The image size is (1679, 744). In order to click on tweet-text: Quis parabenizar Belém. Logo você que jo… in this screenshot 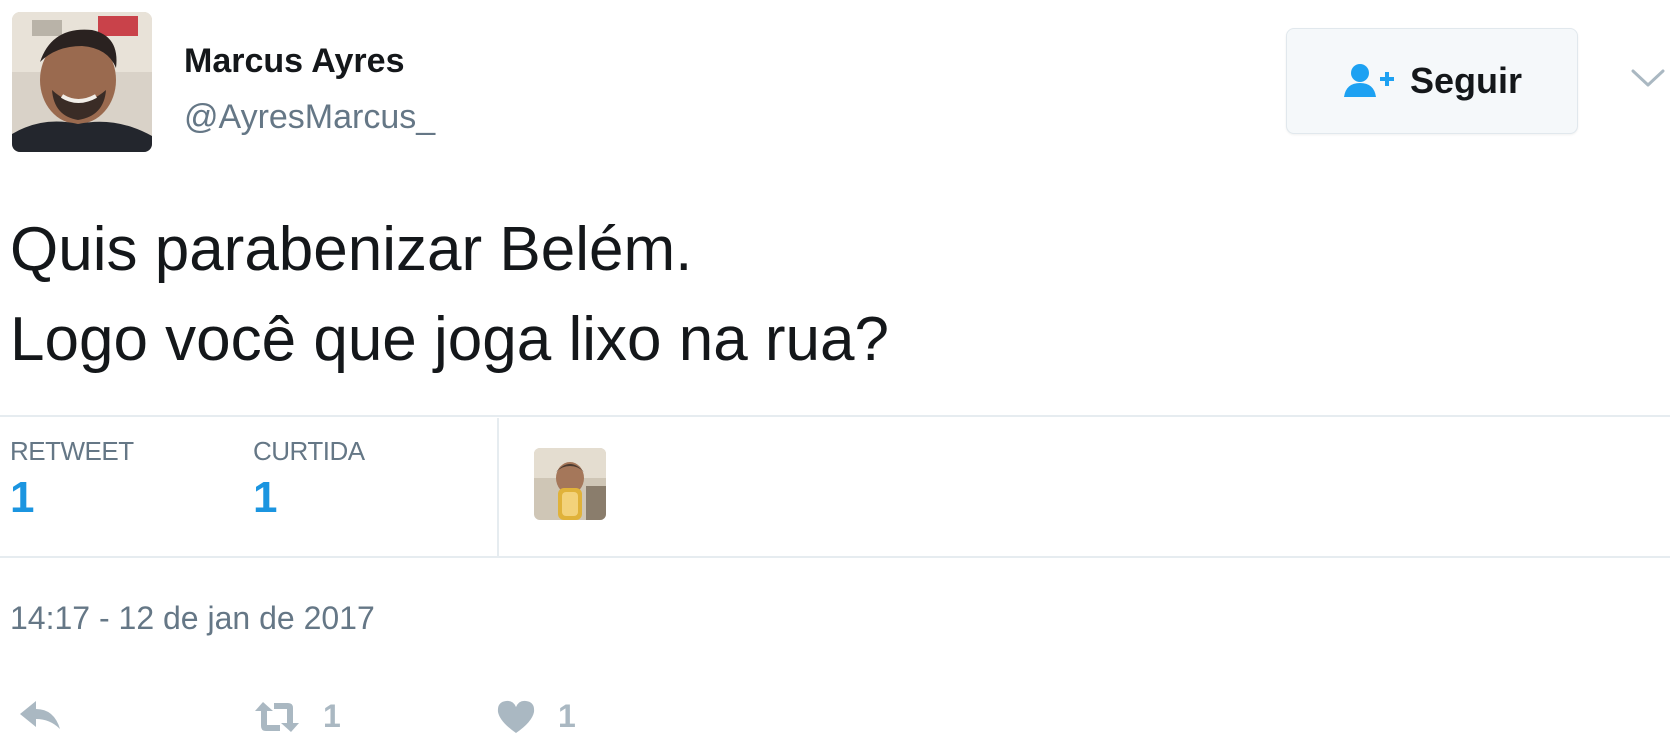, I will do `click(449, 295)`.